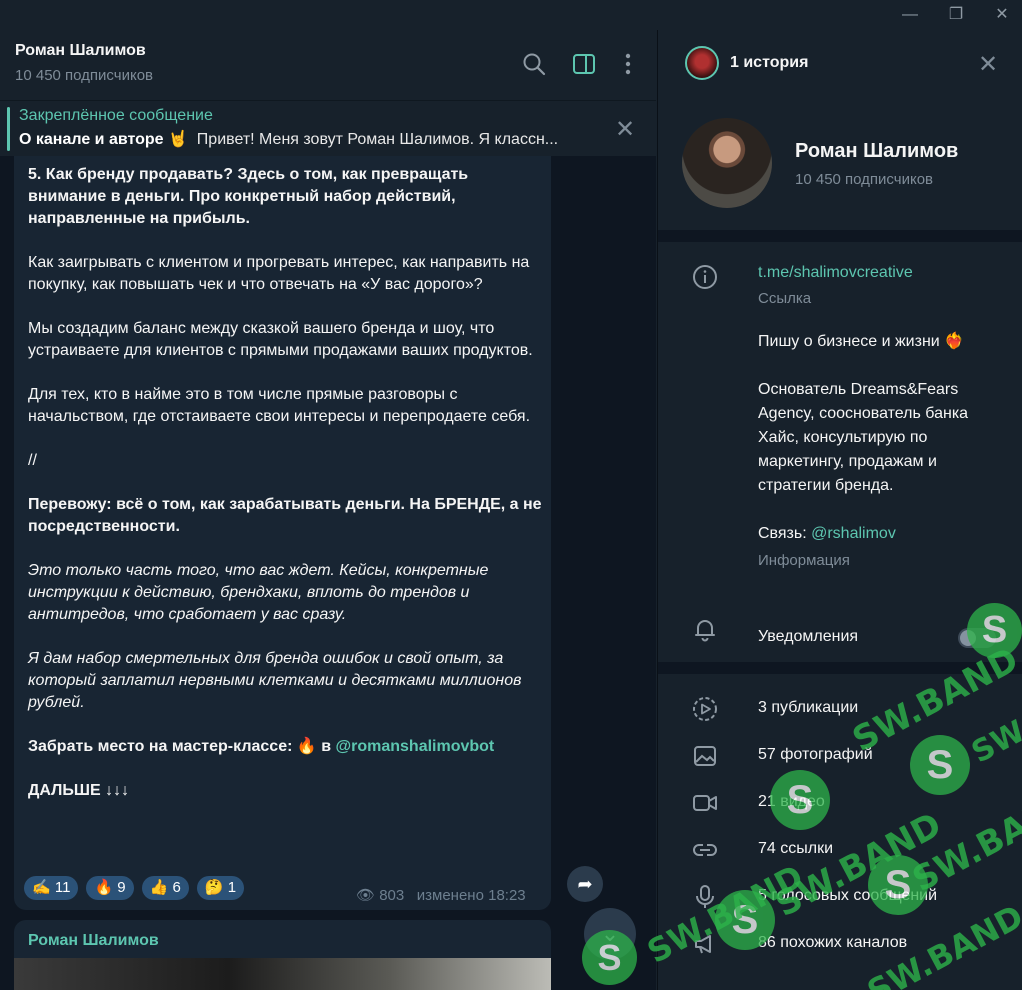  What do you see at coordinates (32, 460) in the screenshot?
I see `message-paragraph: //` at bounding box center [32, 460].